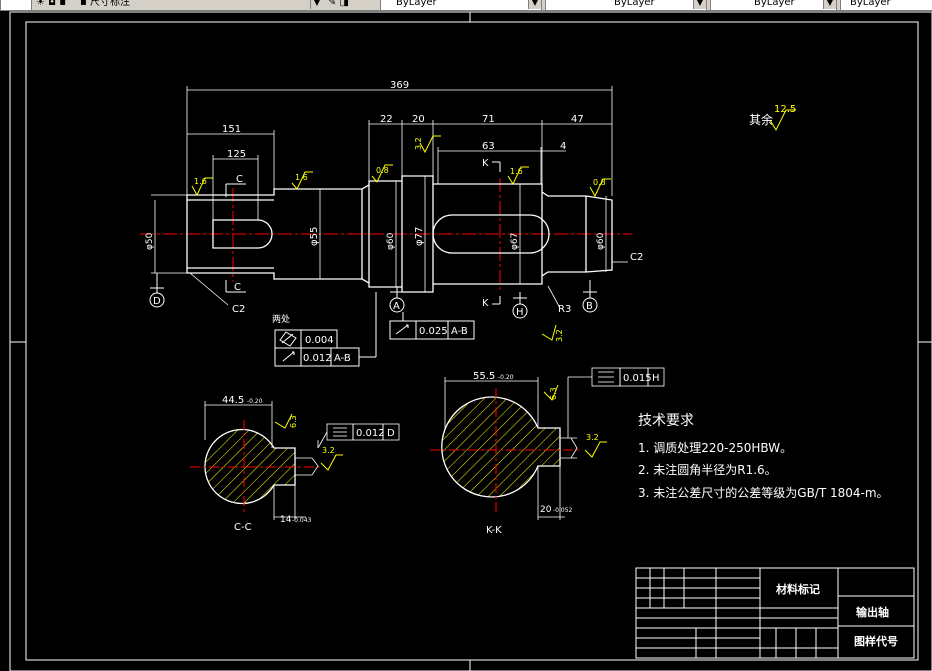 The width and height of the screenshot is (932, 671). I want to click on datum-h: H, so click(520, 312).